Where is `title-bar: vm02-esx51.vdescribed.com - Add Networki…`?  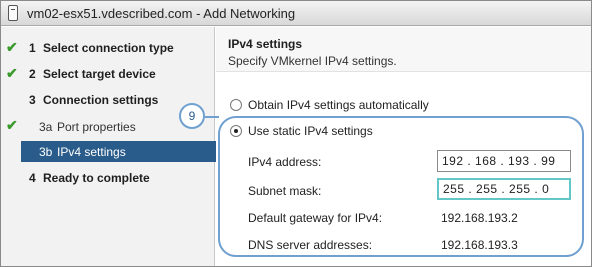
title-bar: vm02-esx51.vdescribed.com - Add Networki… is located at coordinates (296, 13).